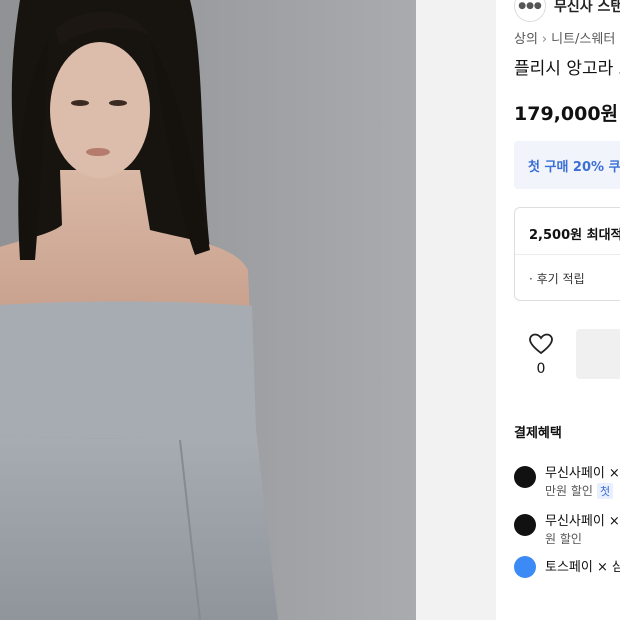 This screenshot has height=620, width=620. I want to click on breadcrumb: 상의 › 니트/스웨터, so click(564, 37).